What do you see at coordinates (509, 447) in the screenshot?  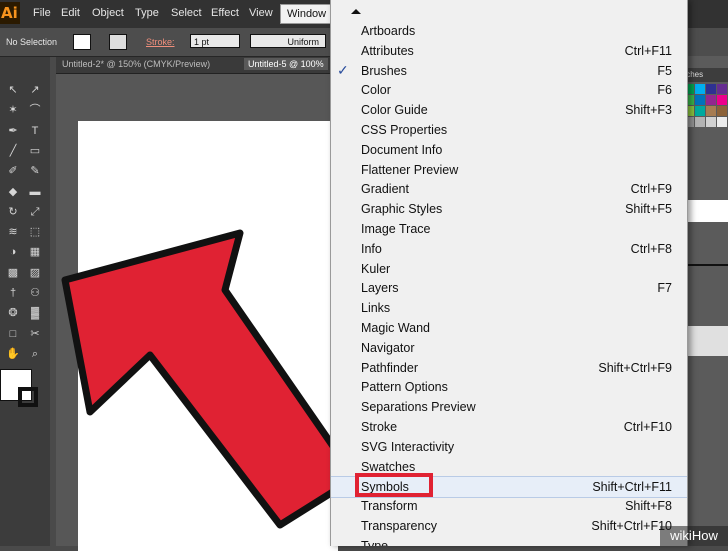 I see `menu-item-svg-interactivity: SVG Interactivity` at bounding box center [509, 447].